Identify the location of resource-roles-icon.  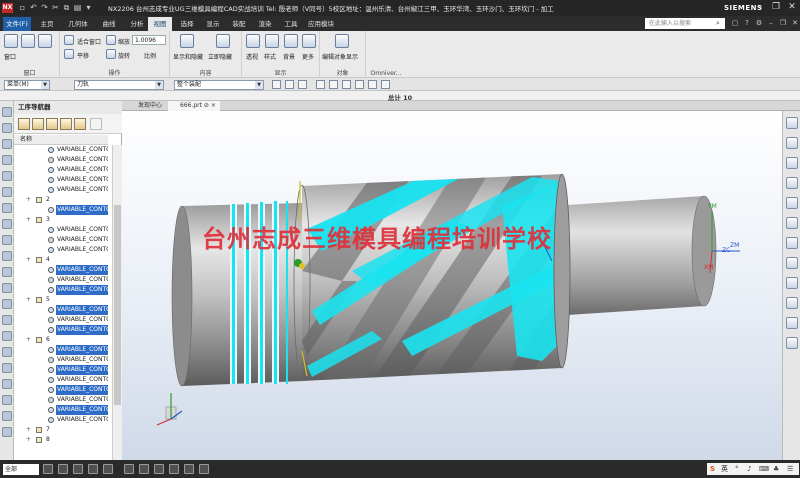
(7, 272).